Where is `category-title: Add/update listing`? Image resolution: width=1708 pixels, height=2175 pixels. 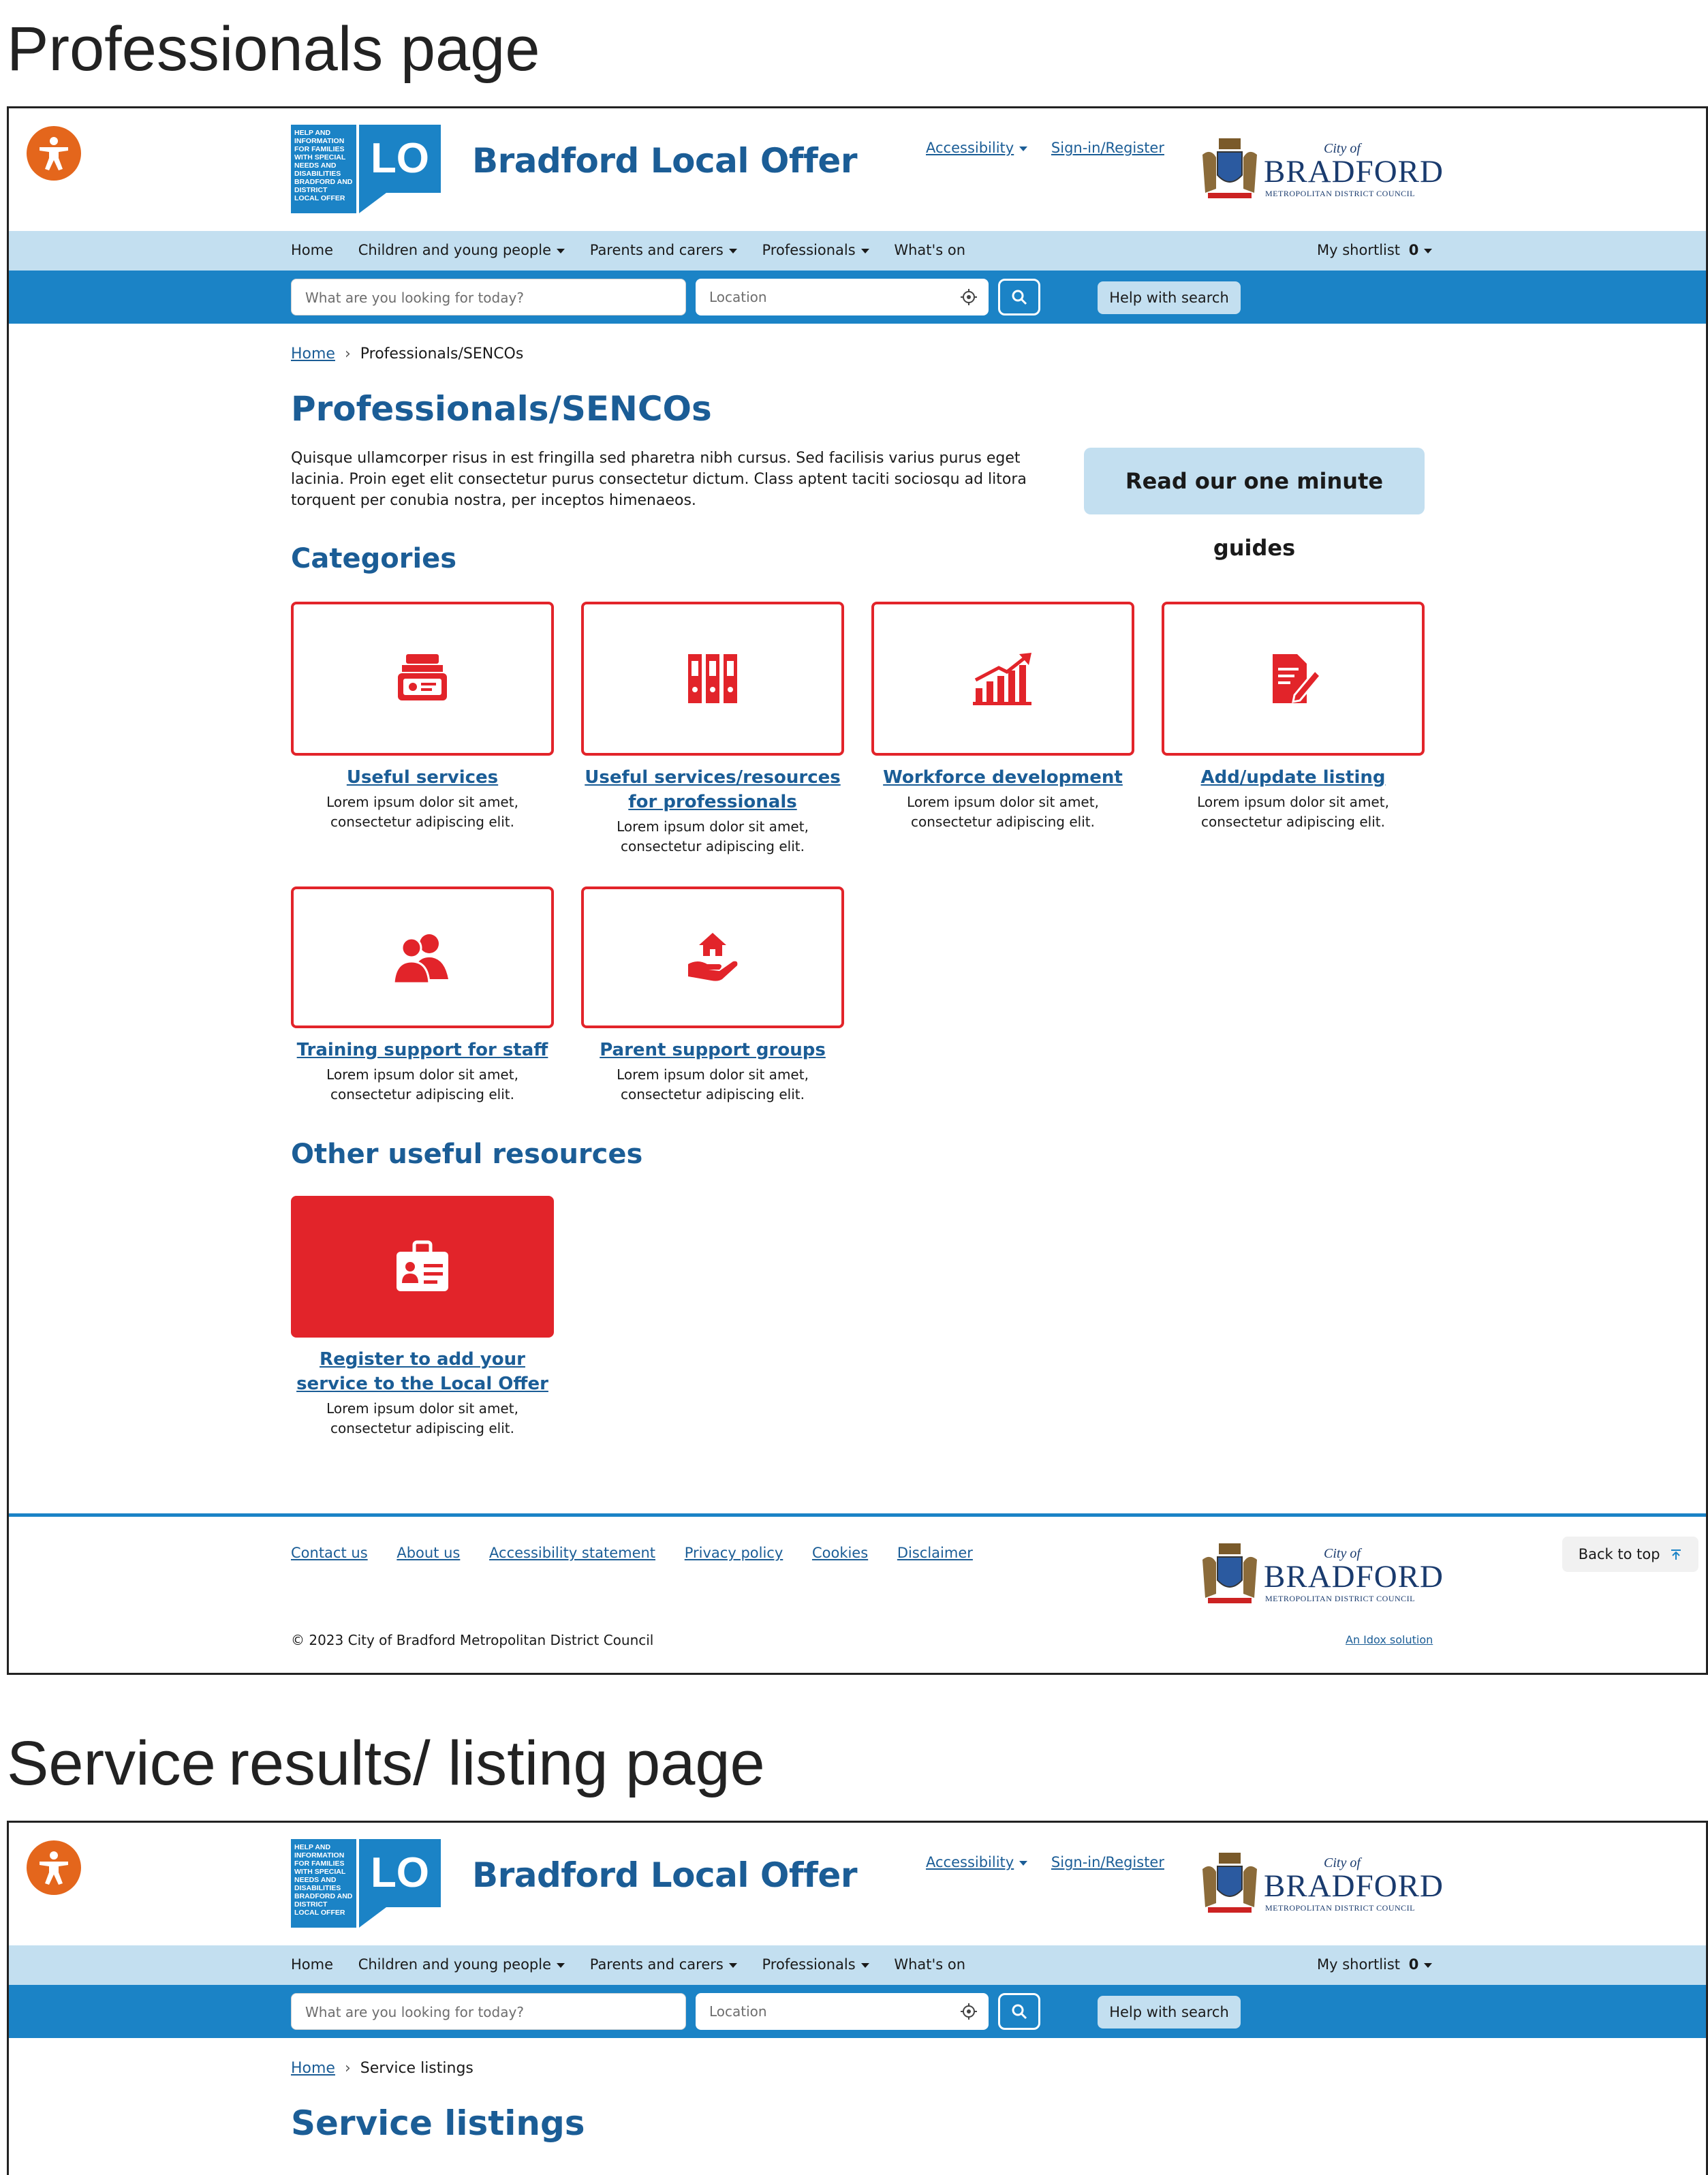
category-title: Add/update listing is located at coordinates (1293, 777).